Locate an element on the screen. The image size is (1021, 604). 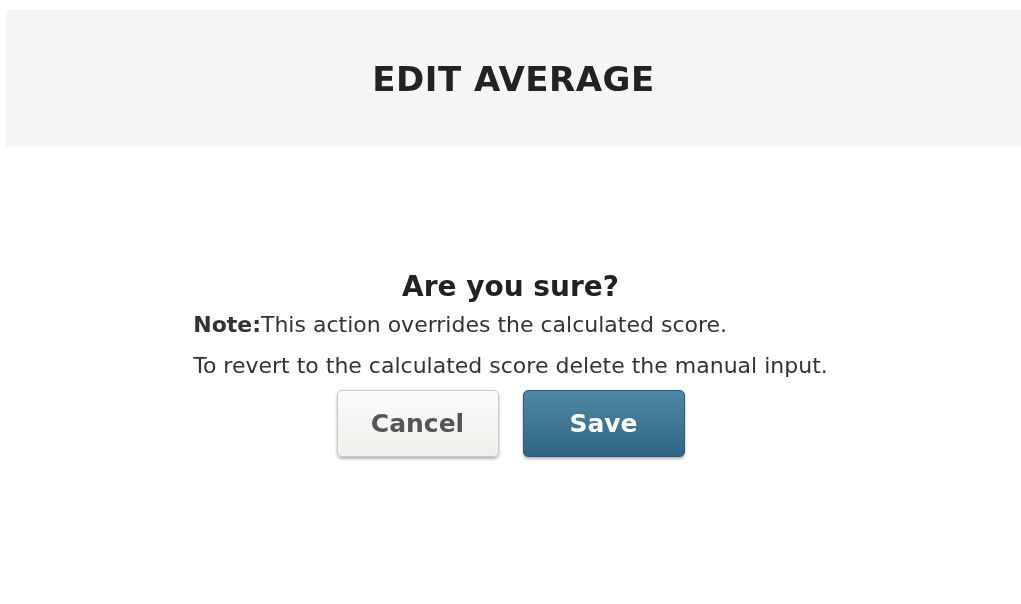
cancel-button: Cancel is located at coordinates (417, 423).